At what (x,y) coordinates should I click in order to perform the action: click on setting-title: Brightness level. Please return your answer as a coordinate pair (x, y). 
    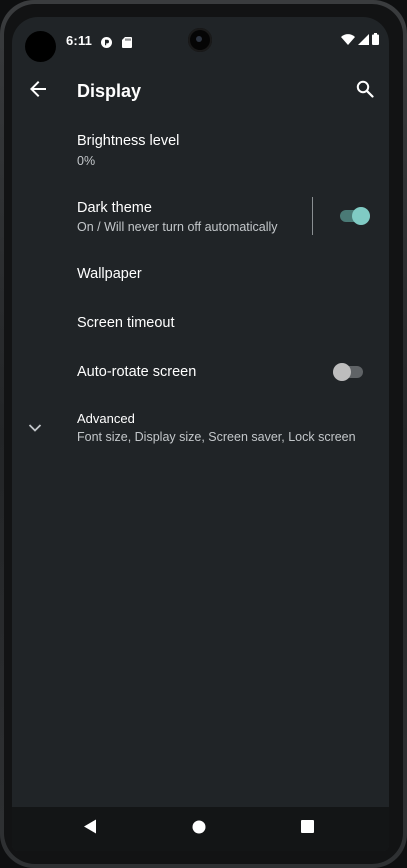
    Looking at the image, I should click on (128, 141).